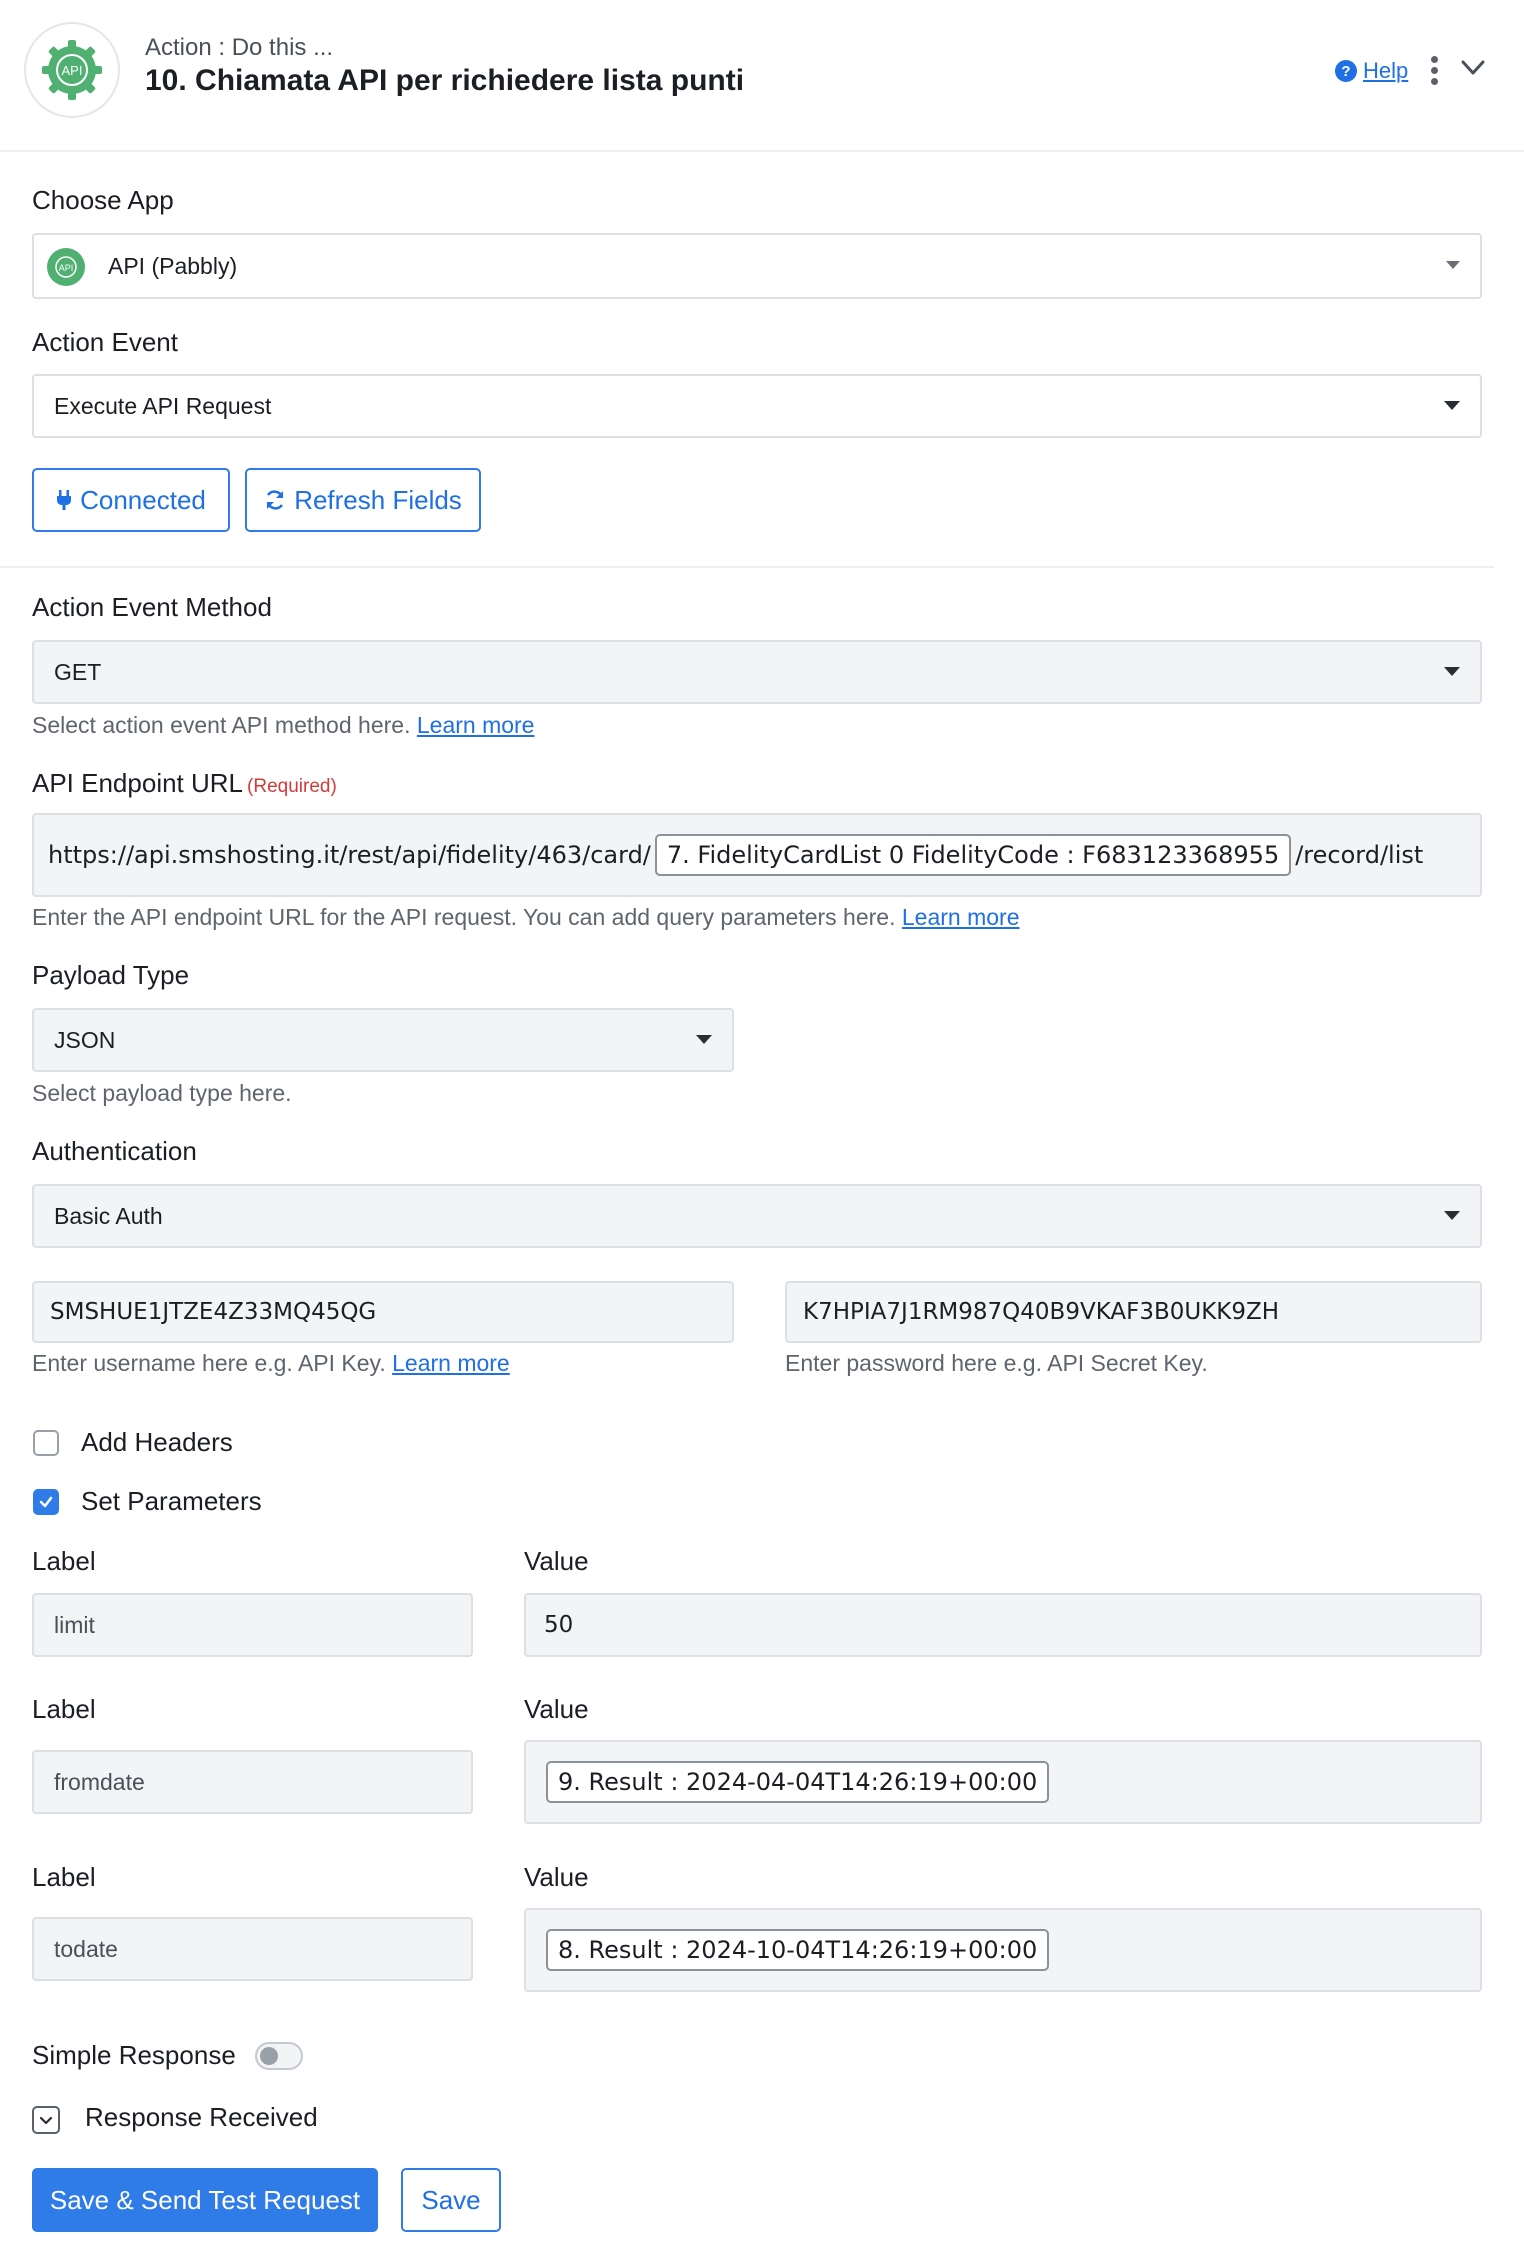 This screenshot has width=1524, height=2250. I want to click on param-label-value: fromdate, so click(99, 1781).